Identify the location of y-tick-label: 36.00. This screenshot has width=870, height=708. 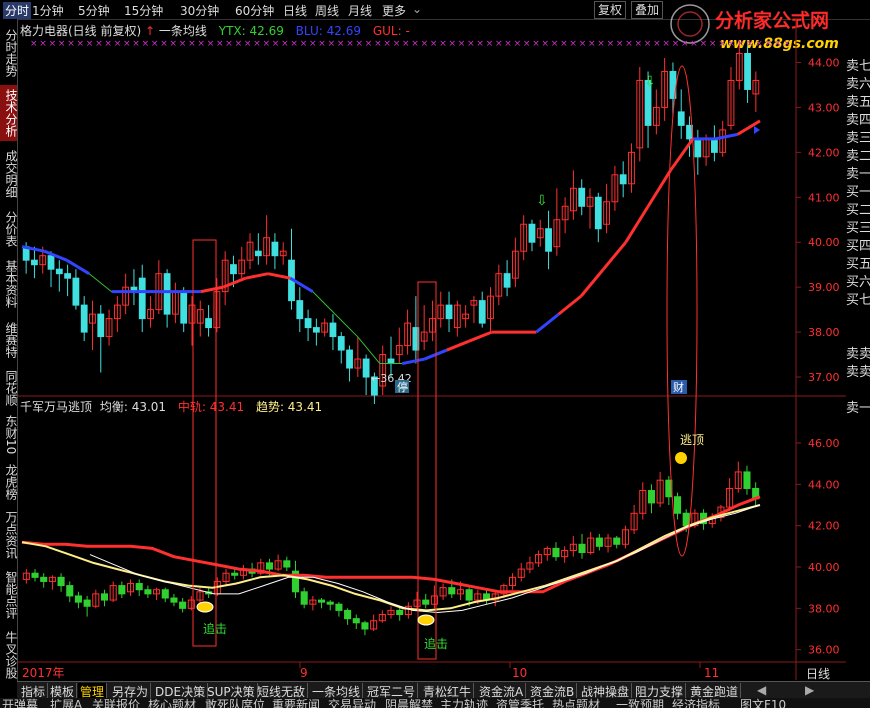
(824, 650).